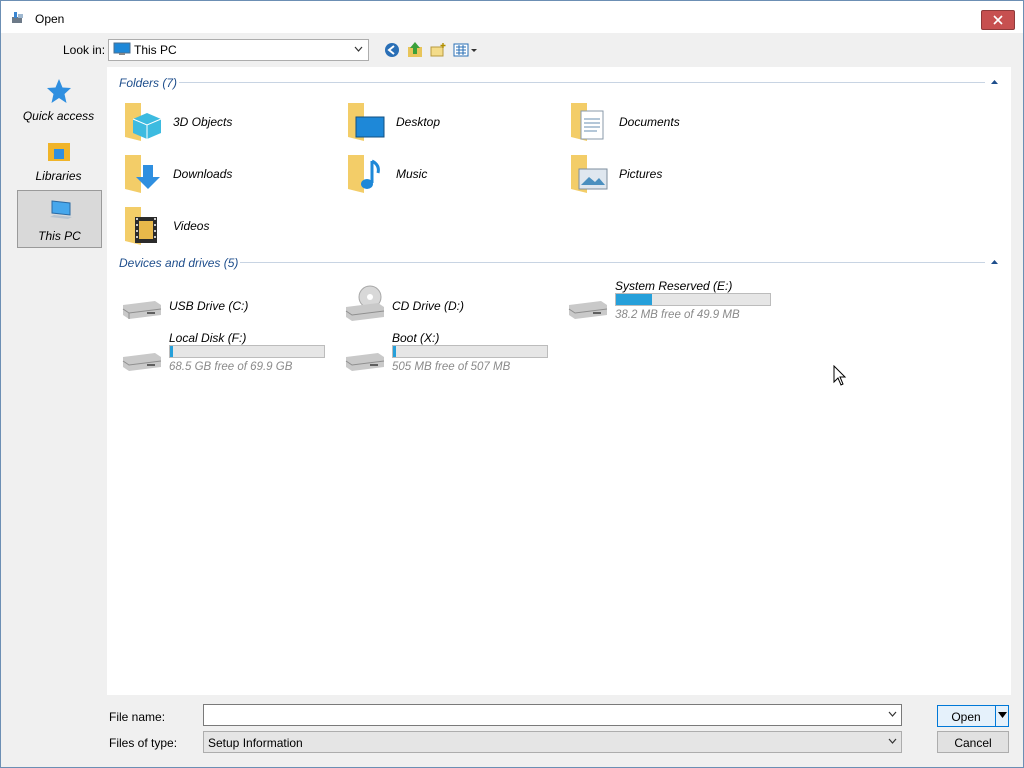  I want to click on open-button: Open, so click(973, 716).